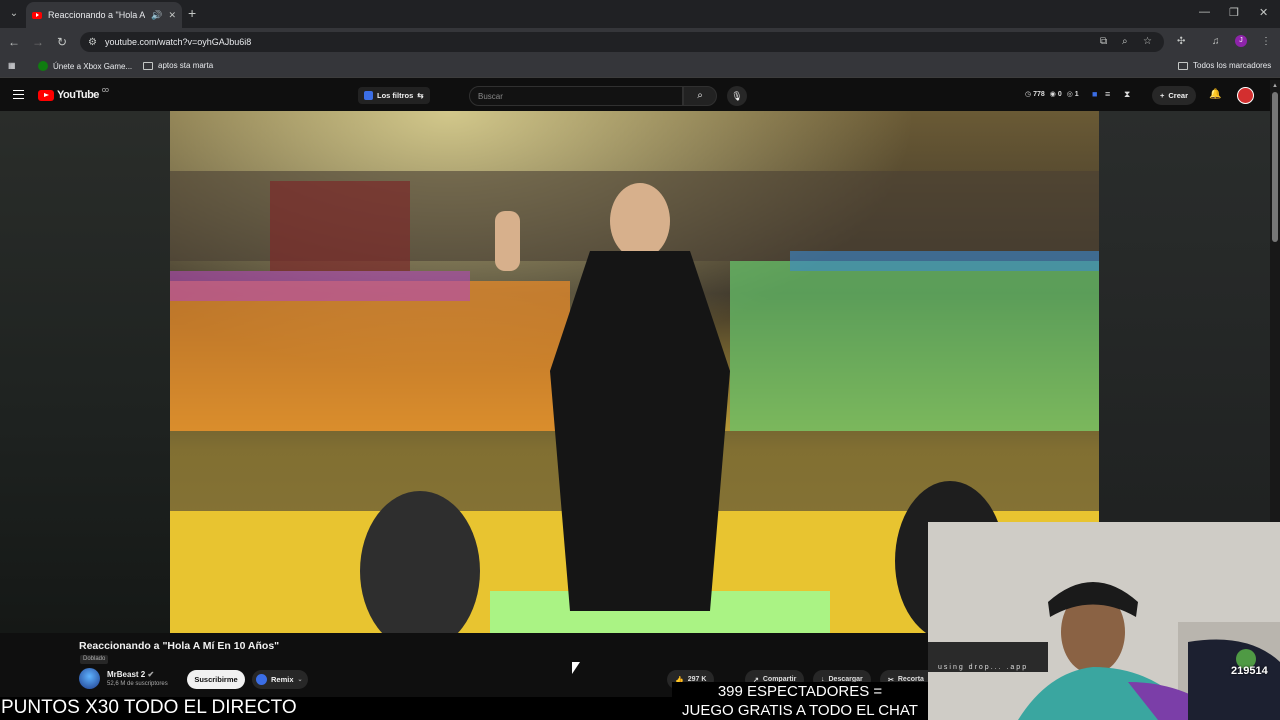  Describe the element at coordinates (192, 13) in the screenshot. I see `new-tab-icon: +` at that location.